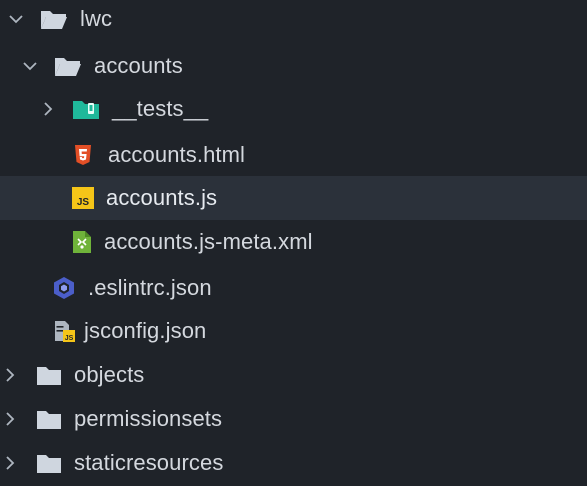 The height and width of the screenshot is (486, 587). Describe the element at coordinates (82, 242) in the screenshot. I see `xml-file-icon` at that location.